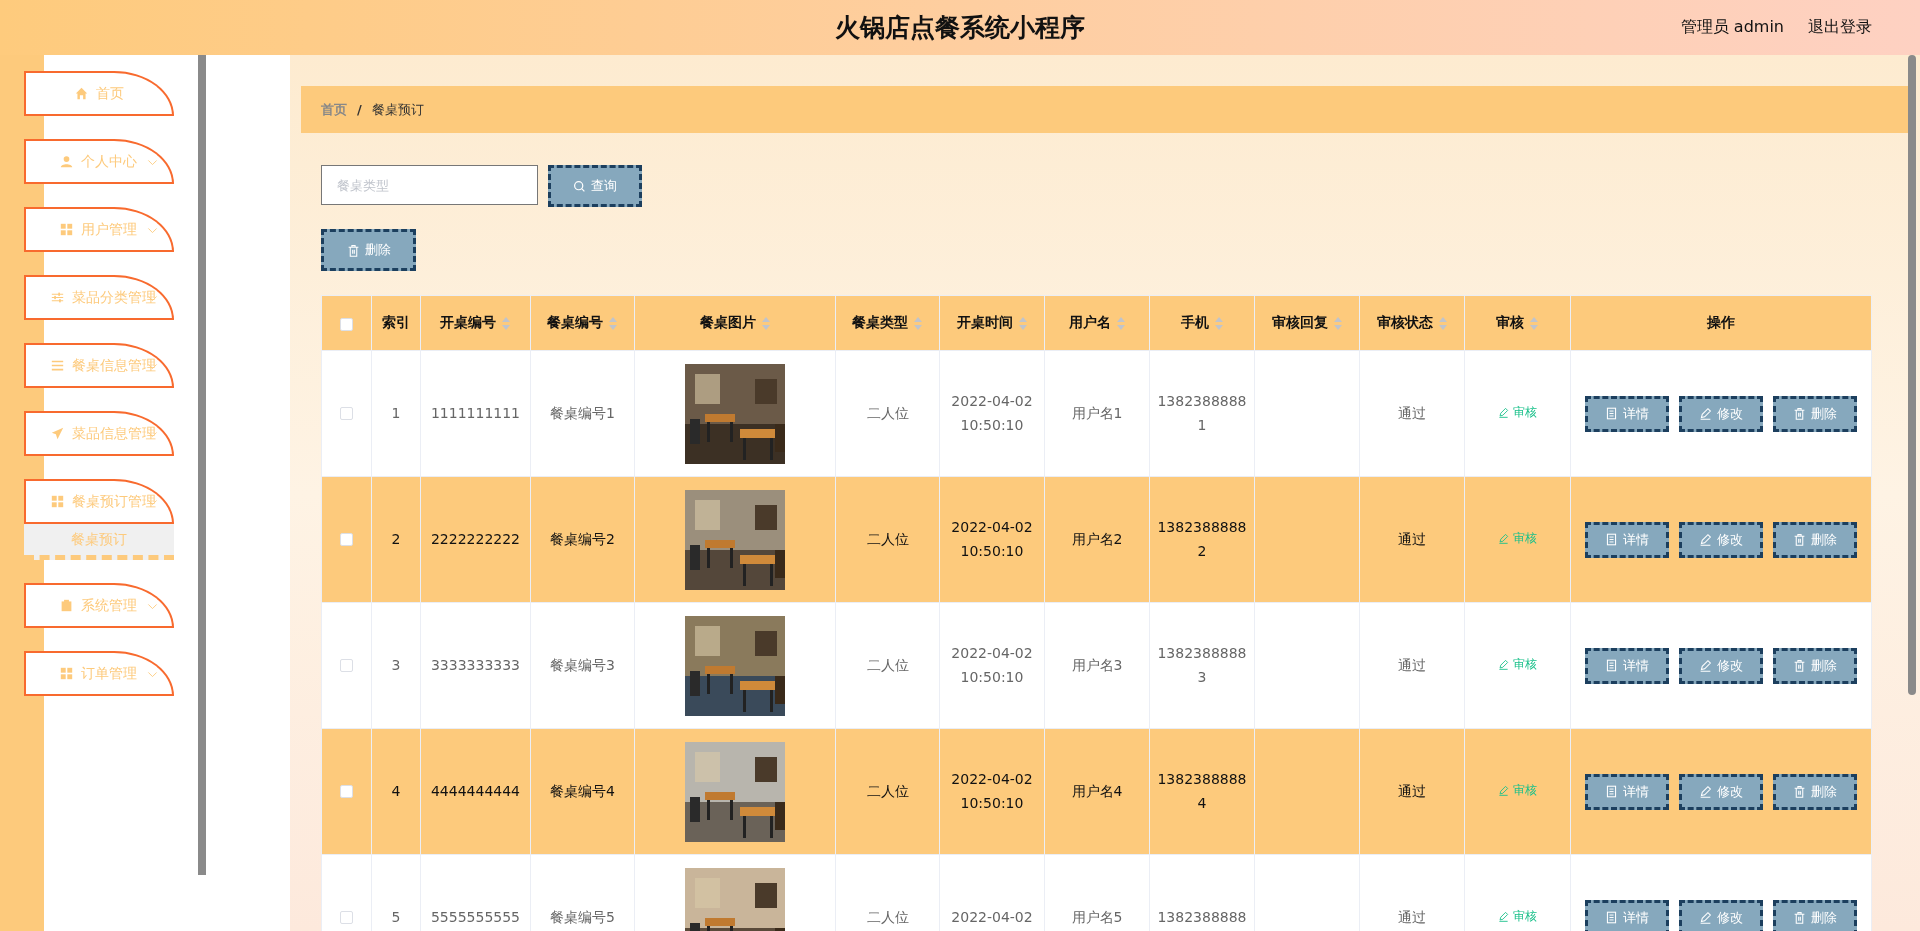 The height and width of the screenshot is (931, 1920). Describe the element at coordinates (579, 186) in the screenshot. I see `search-icon` at that location.